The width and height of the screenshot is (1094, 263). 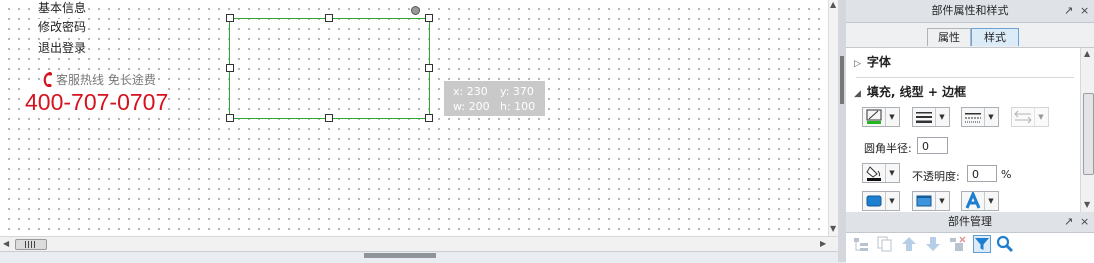 I want to click on properties-panel-header: 部件属性和样式 ↗ ×, so click(x=970, y=11).